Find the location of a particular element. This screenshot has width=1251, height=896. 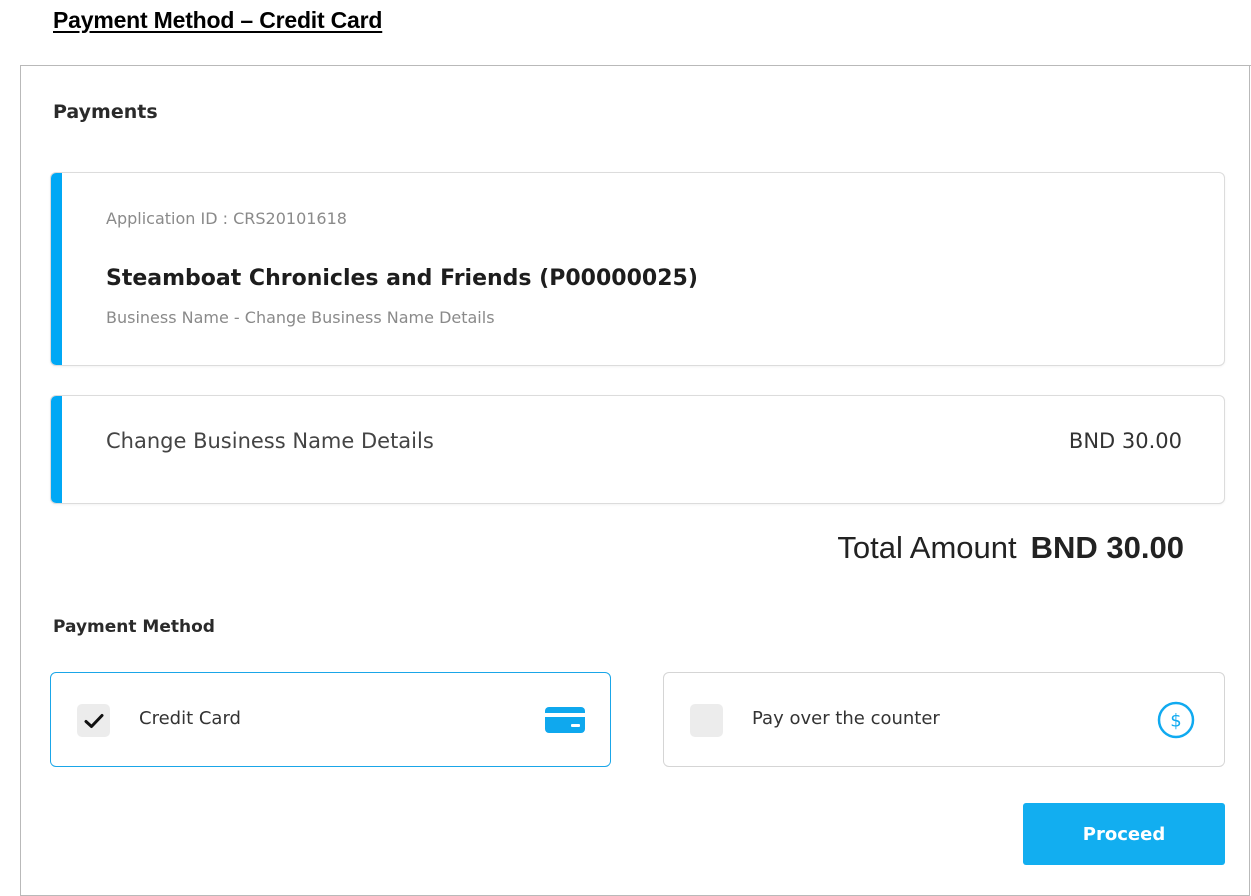

total-amount-label: Total Amount is located at coordinates (927, 547).